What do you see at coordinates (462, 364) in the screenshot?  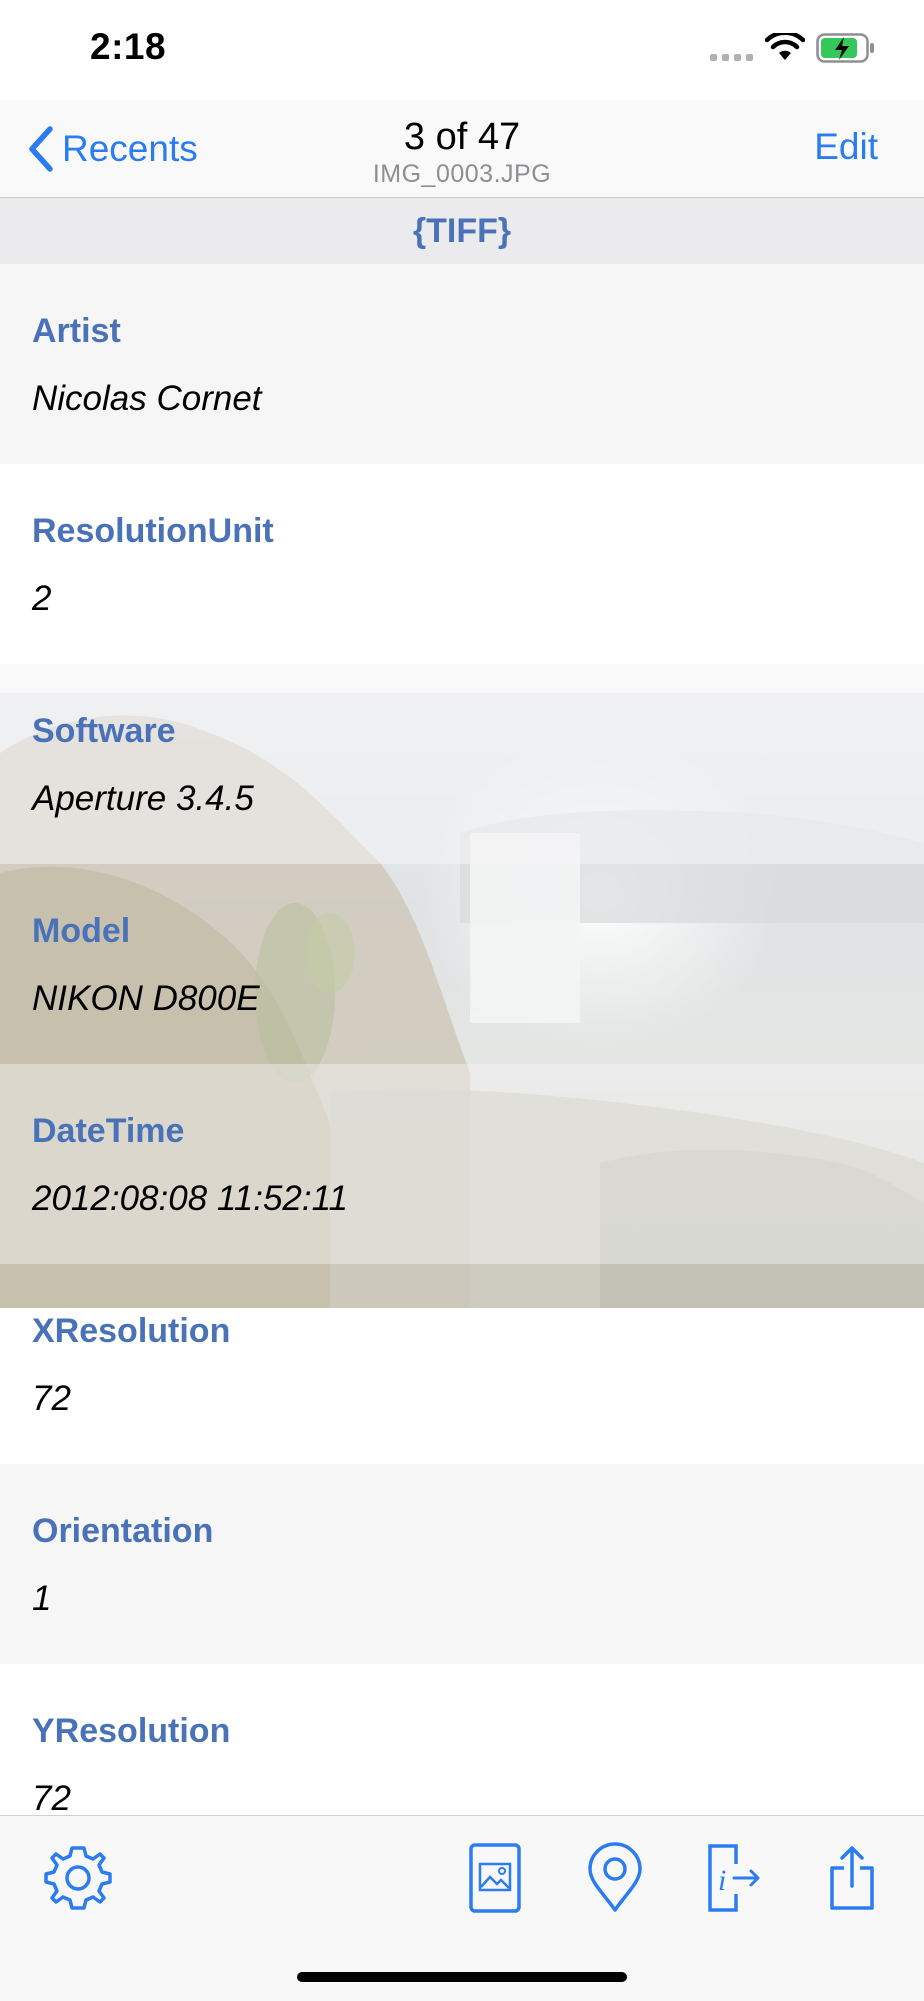 I see `metadata-row-artist: Artist Nicolas Cornet` at bounding box center [462, 364].